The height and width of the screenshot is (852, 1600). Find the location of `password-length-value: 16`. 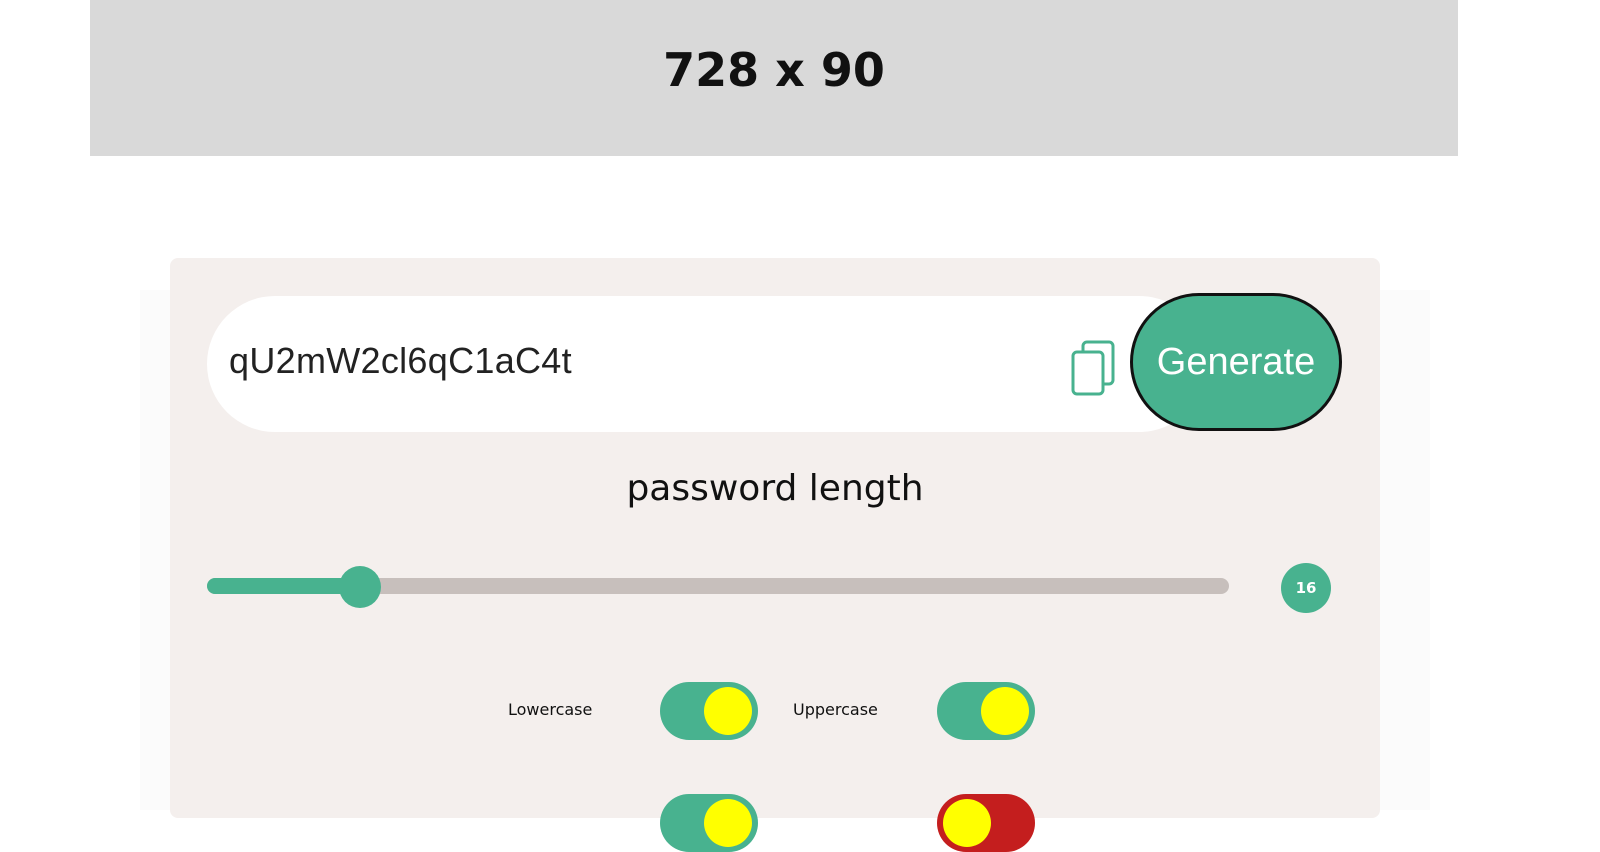

password-length-value: 16 is located at coordinates (1306, 588).